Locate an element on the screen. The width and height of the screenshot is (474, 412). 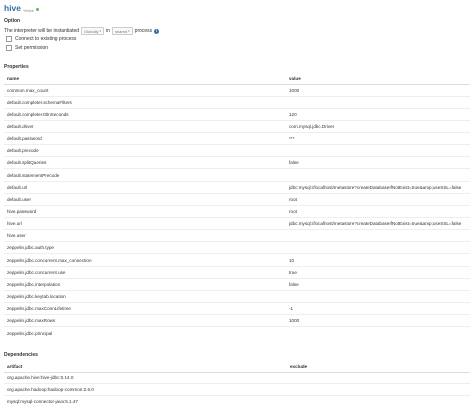
property-row-key: default.user is located at coordinates (145, 199).